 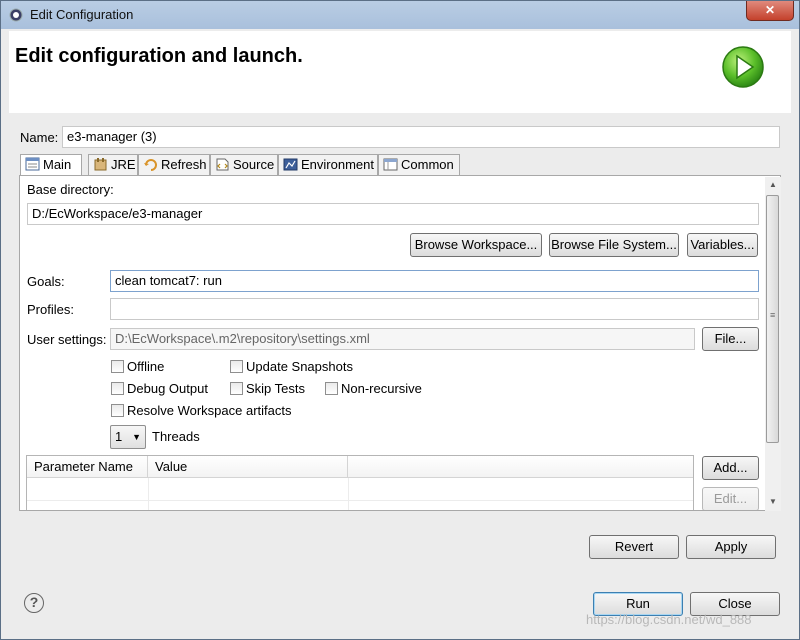 What do you see at coordinates (32, 164) in the screenshot?
I see `main-tab-icon` at bounding box center [32, 164].